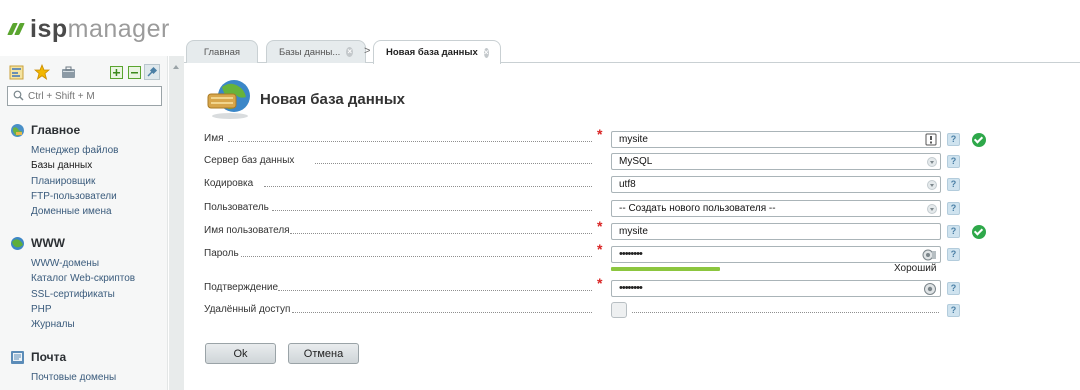 The image size is (1080, 390). What do you see at coordinates (84, 72) in the screenshot?
I see `sidebar-toolbar` at bounding box center [84, 72].